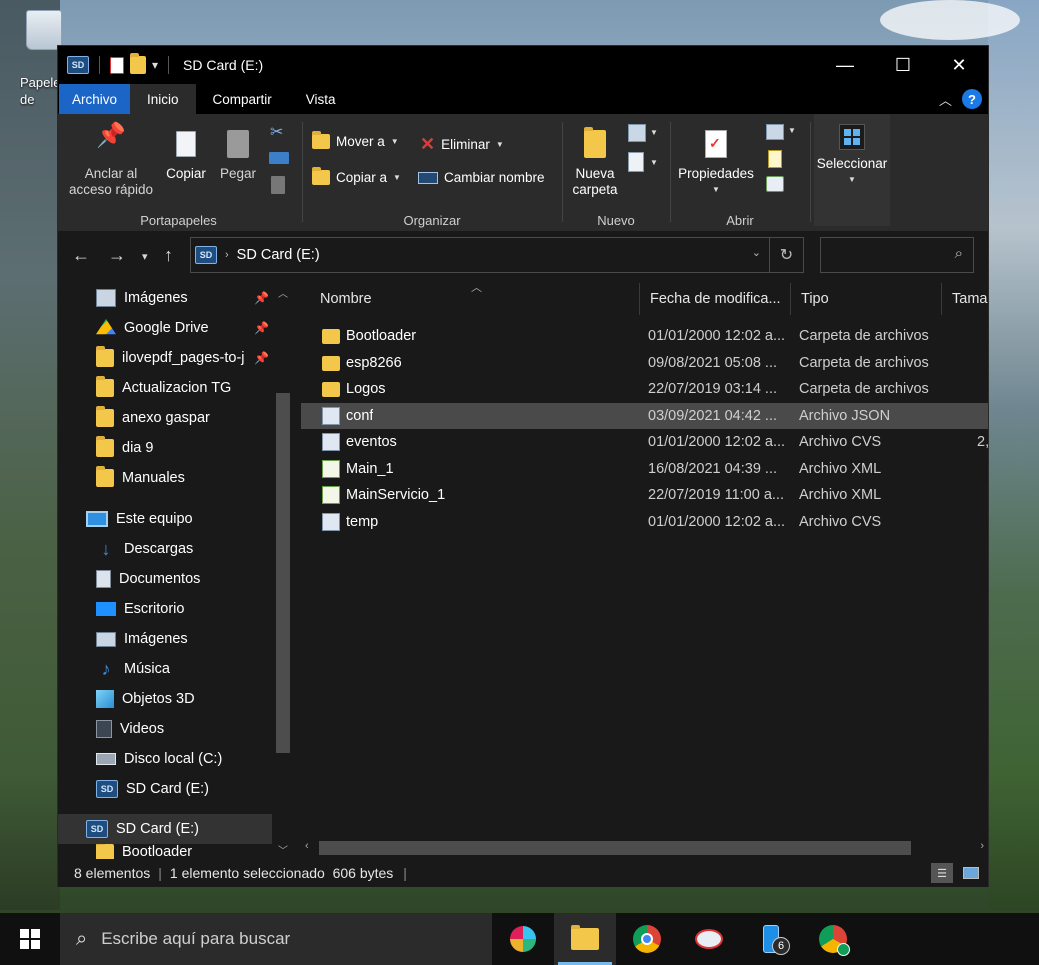 The image size is (1039, 965). What do you see at coordinates (355, 140) in the screenshot?
I see `move-to-button: Mover a ▼` at bounding box center [355, 140].